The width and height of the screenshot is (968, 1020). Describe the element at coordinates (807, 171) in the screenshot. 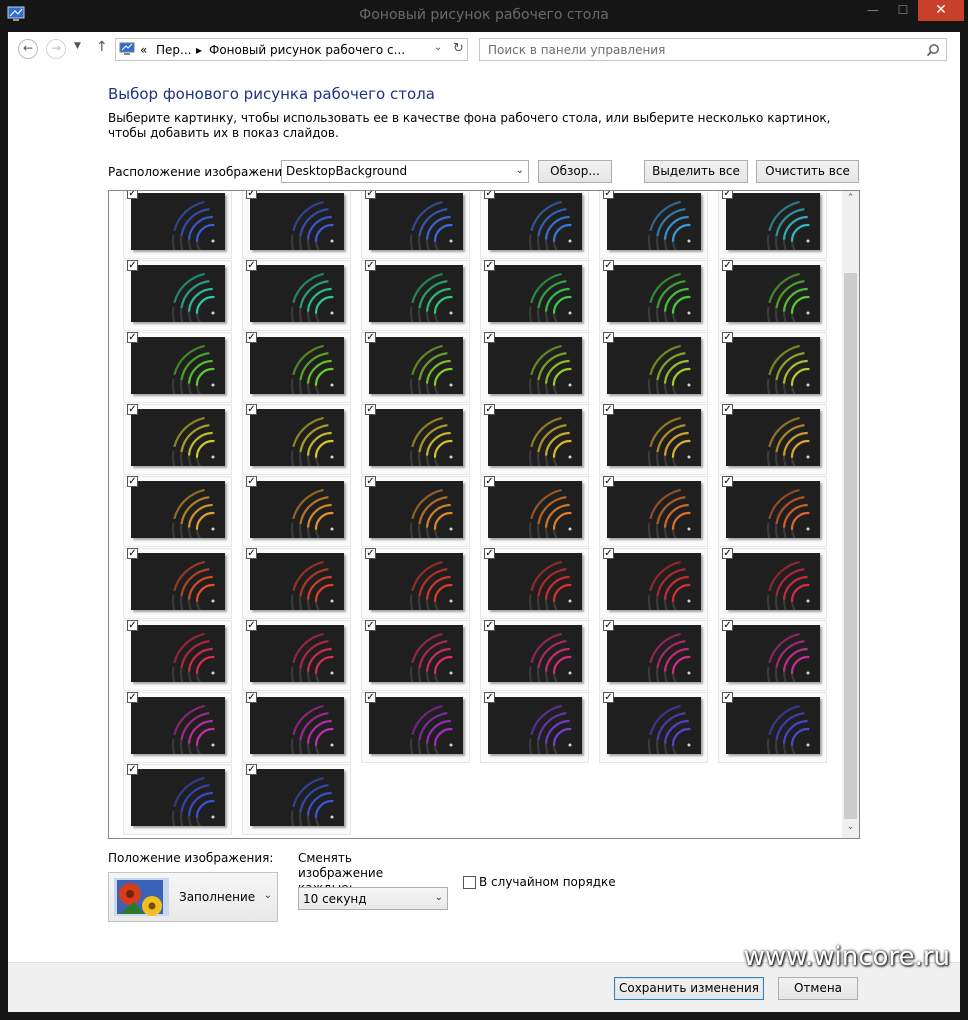

I see `clear-all-button: Очистить все` at that location.